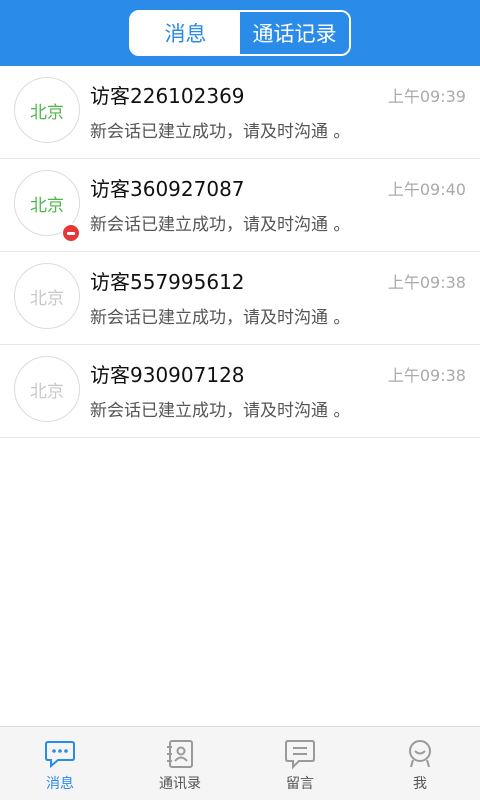 This screenshot has height=800, width=480. I want to click on visitor-name: 访客360927087, so click(167, 189).